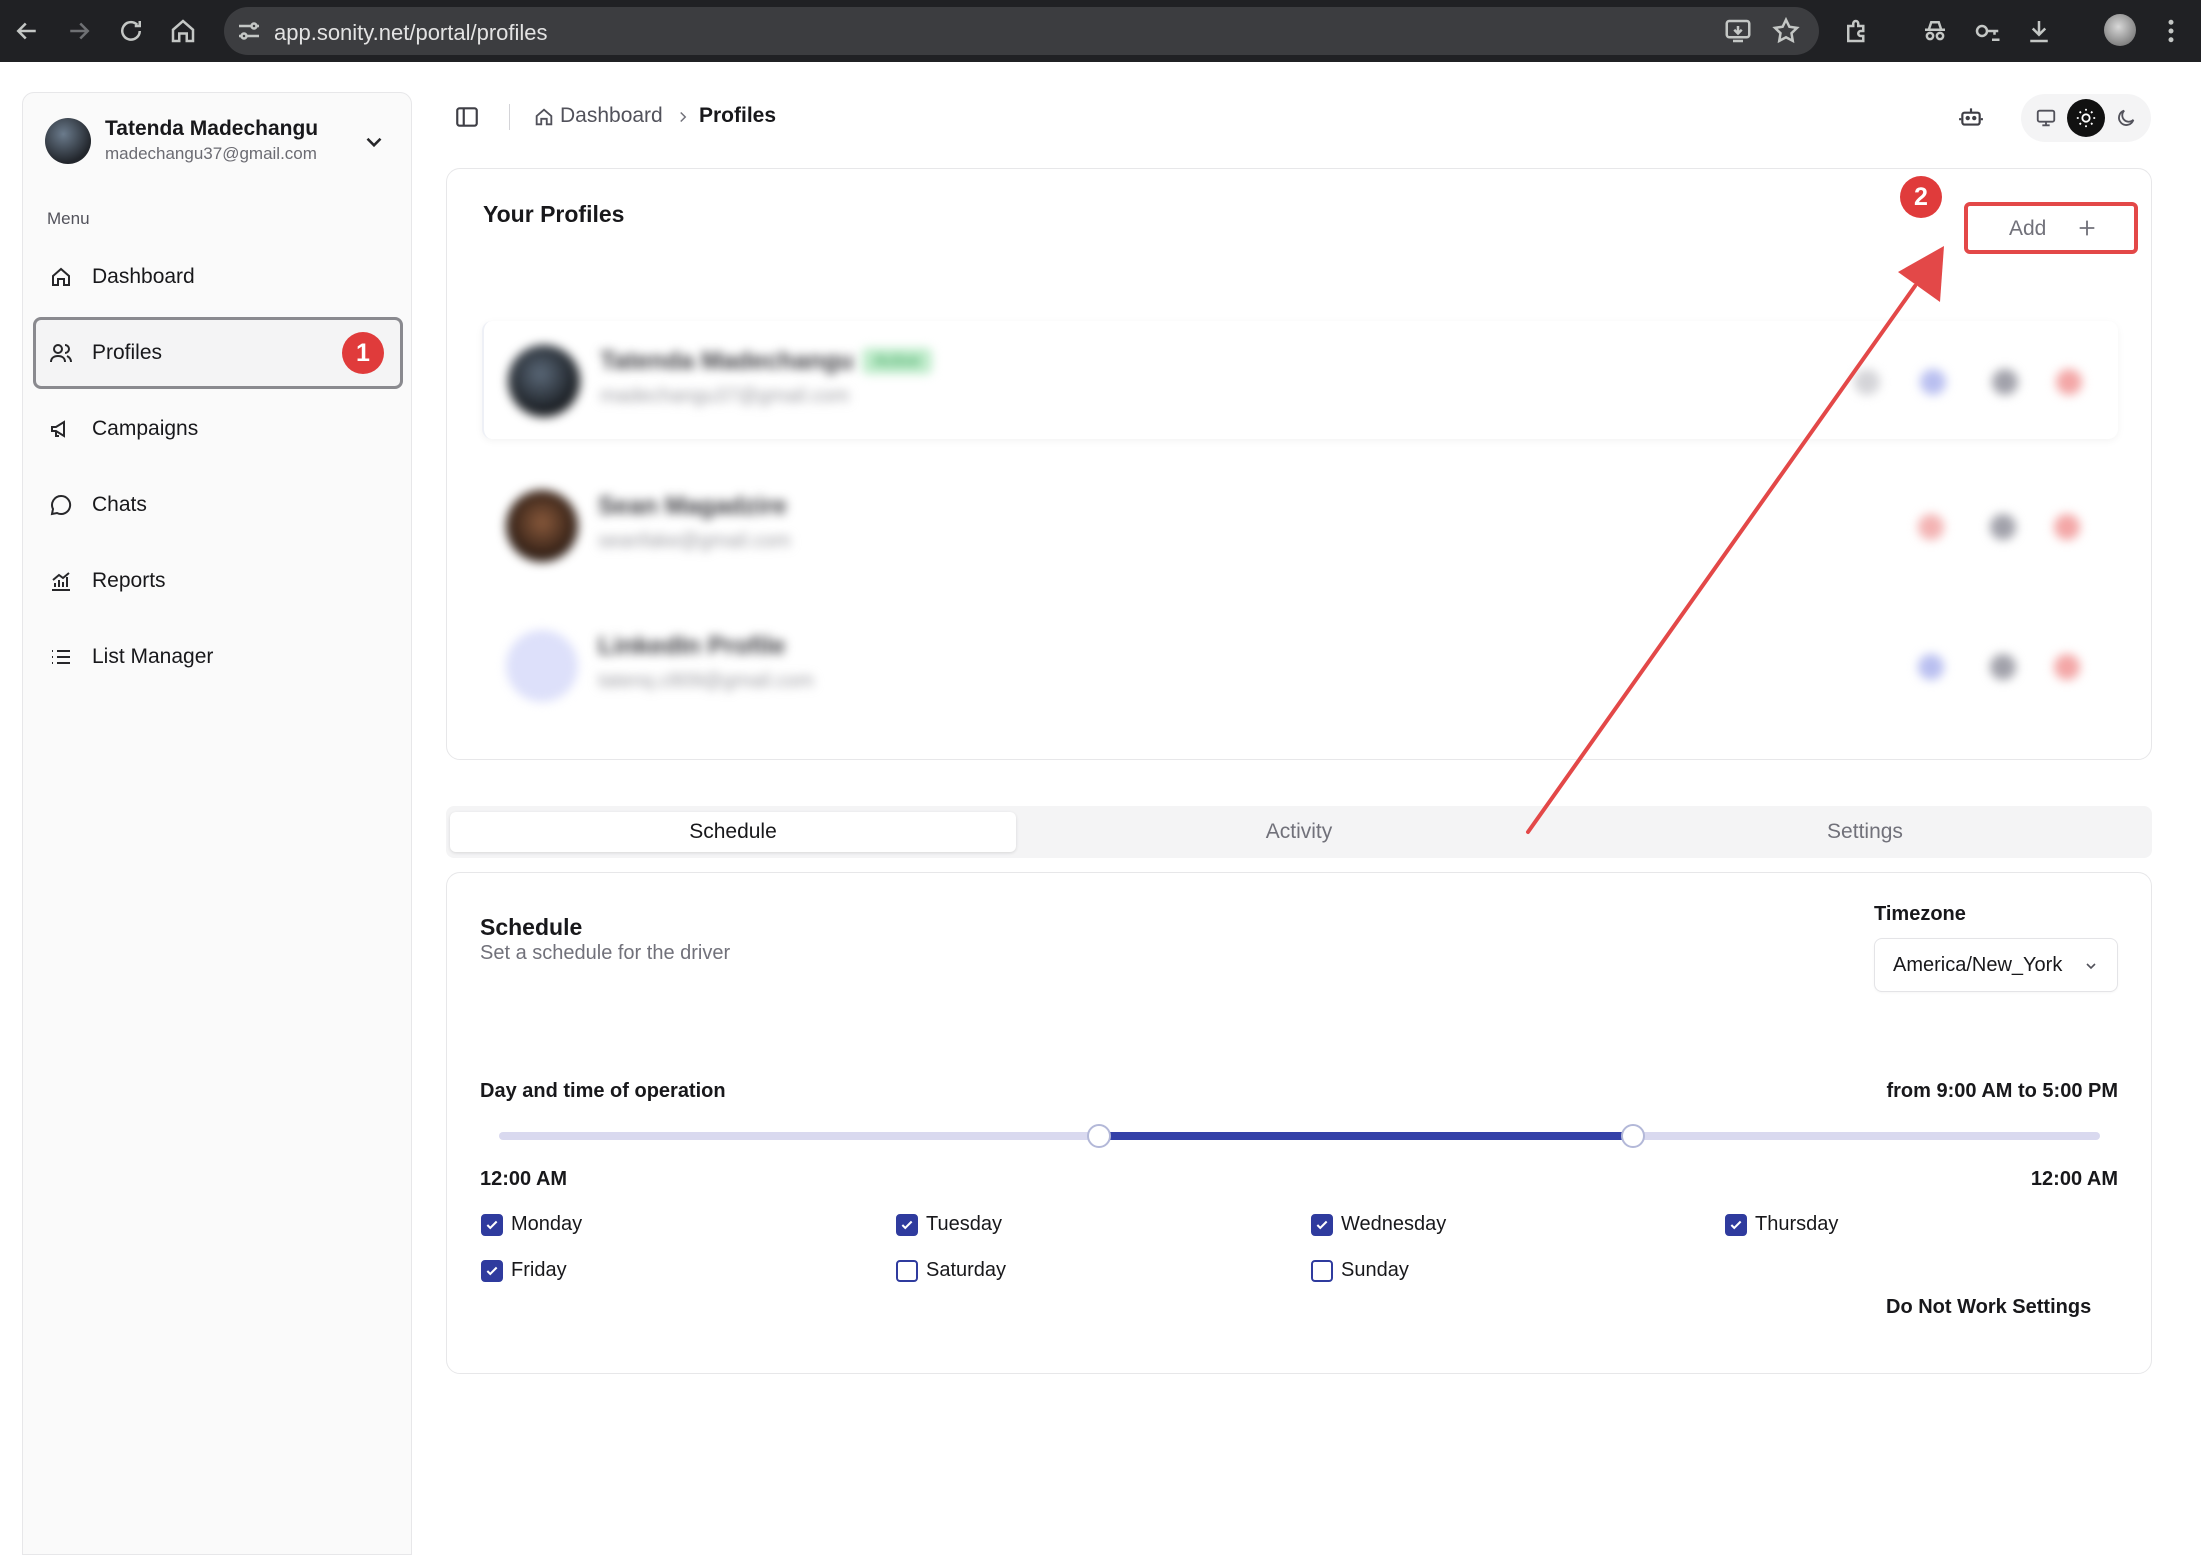 This screenshot has width=2201, height=1555. I want to click on forward-icon, so click(79, 31).